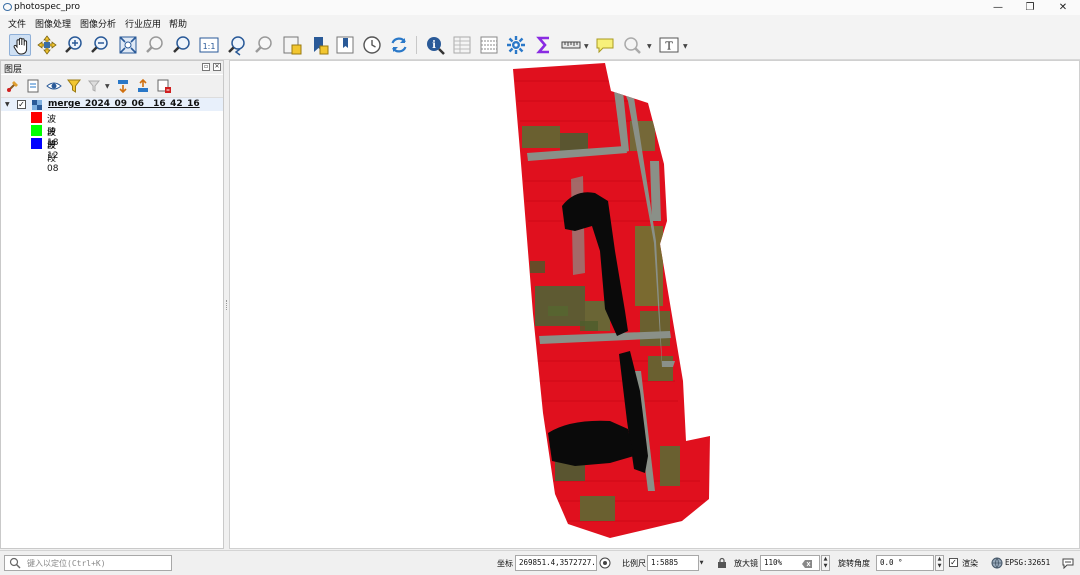  I want to click on crs-globe-icon, so click(997, 563).